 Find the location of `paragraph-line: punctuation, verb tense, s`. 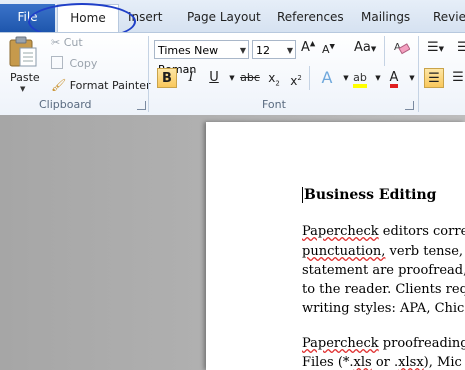

paragraph-line: punctuation, verb tense, s is located at coordinates (383, 251).